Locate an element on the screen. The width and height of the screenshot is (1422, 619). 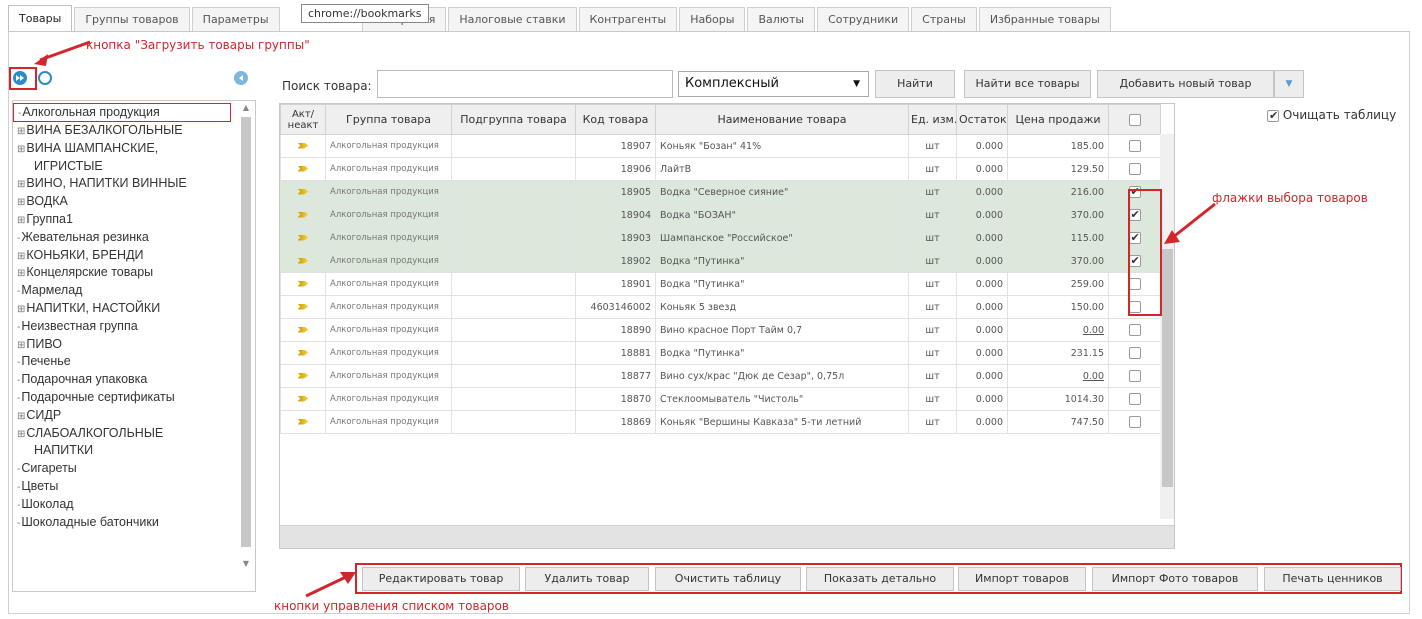
tree-item: -Цветы is located at coordinates (134, 487).